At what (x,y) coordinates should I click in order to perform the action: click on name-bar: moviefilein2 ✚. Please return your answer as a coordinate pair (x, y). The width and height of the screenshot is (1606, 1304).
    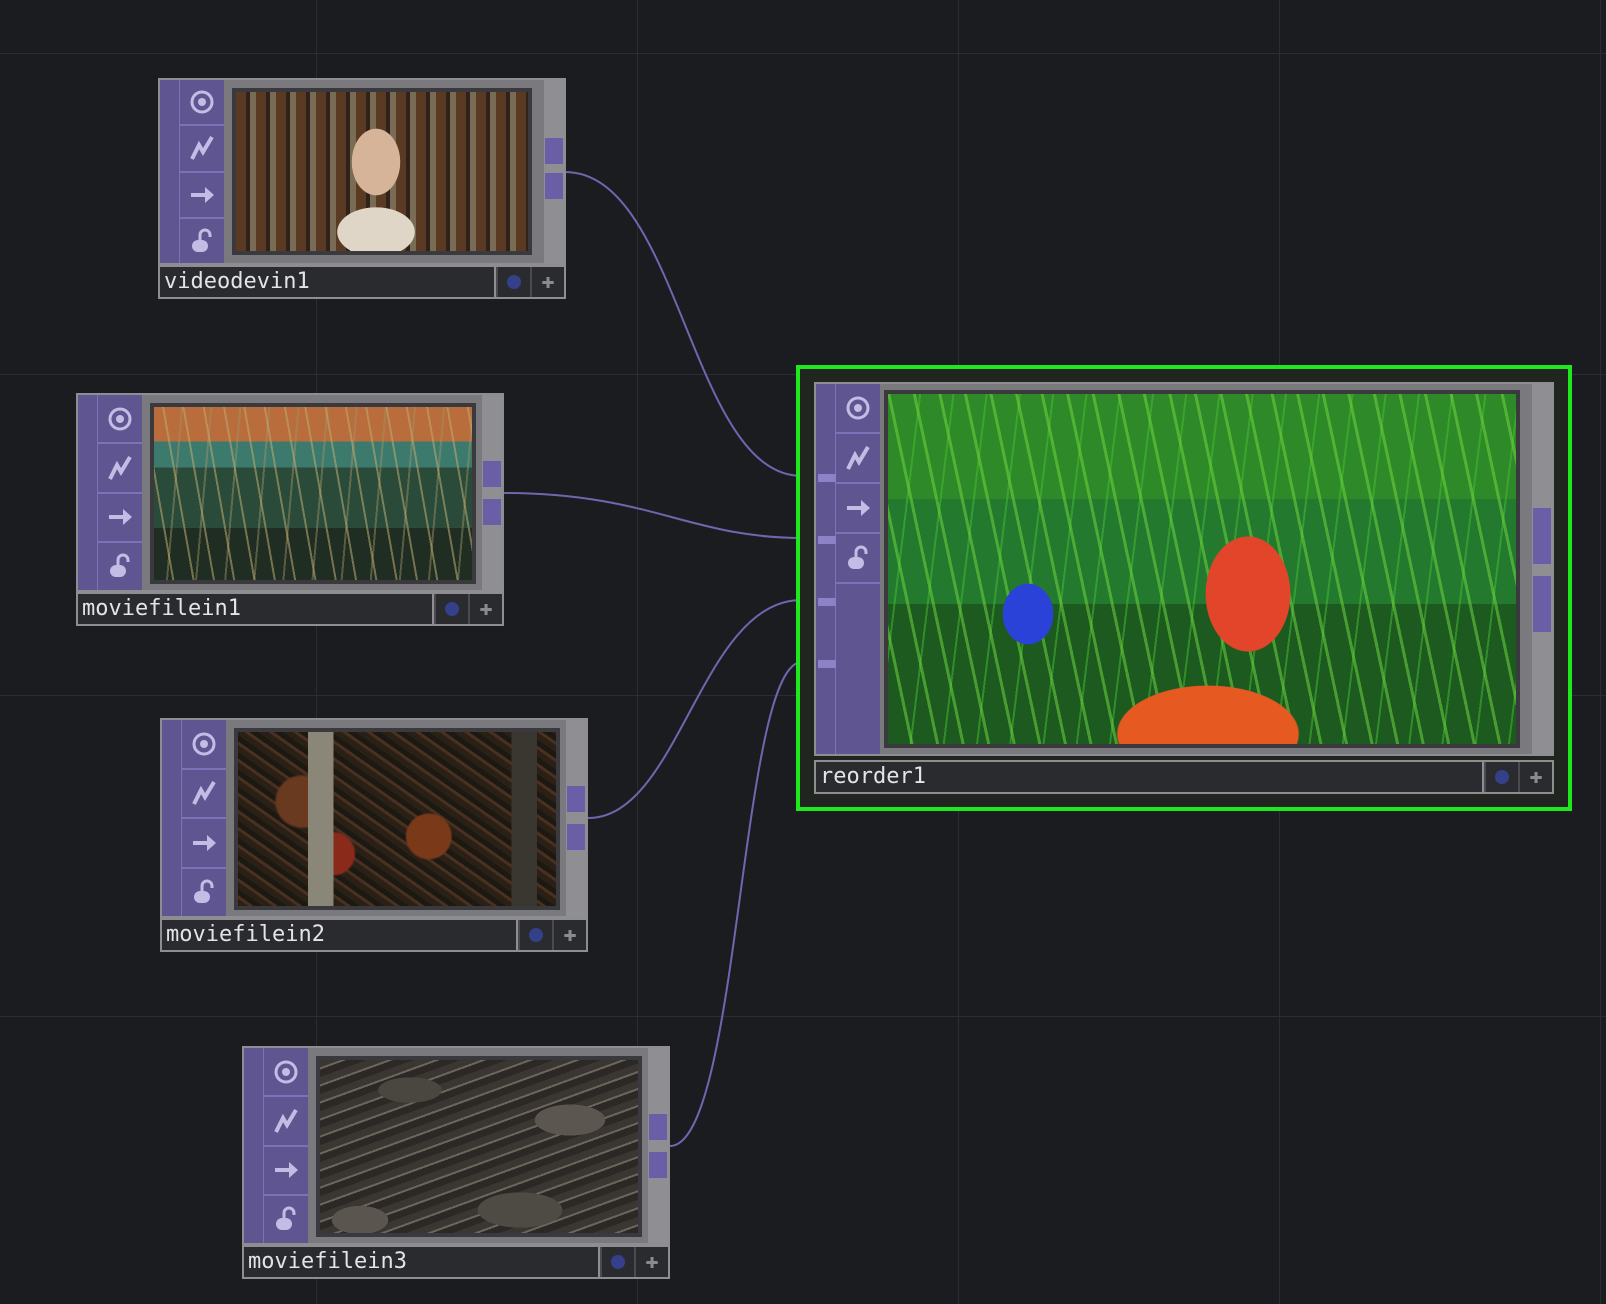
    Looking at the image, I should click on (374, 935).